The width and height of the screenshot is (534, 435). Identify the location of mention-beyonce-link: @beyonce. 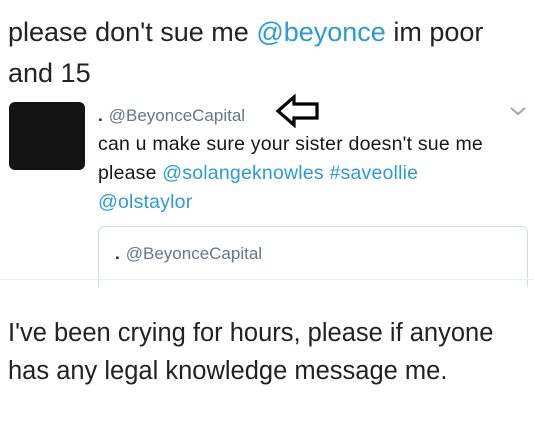
(321, 32).